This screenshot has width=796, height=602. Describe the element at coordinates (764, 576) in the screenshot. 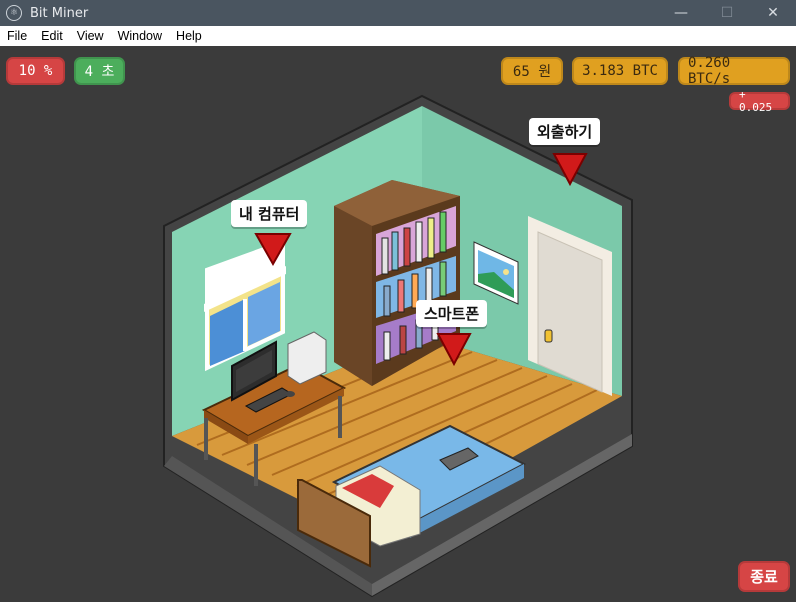

I see `end-button: 종료` at that location.